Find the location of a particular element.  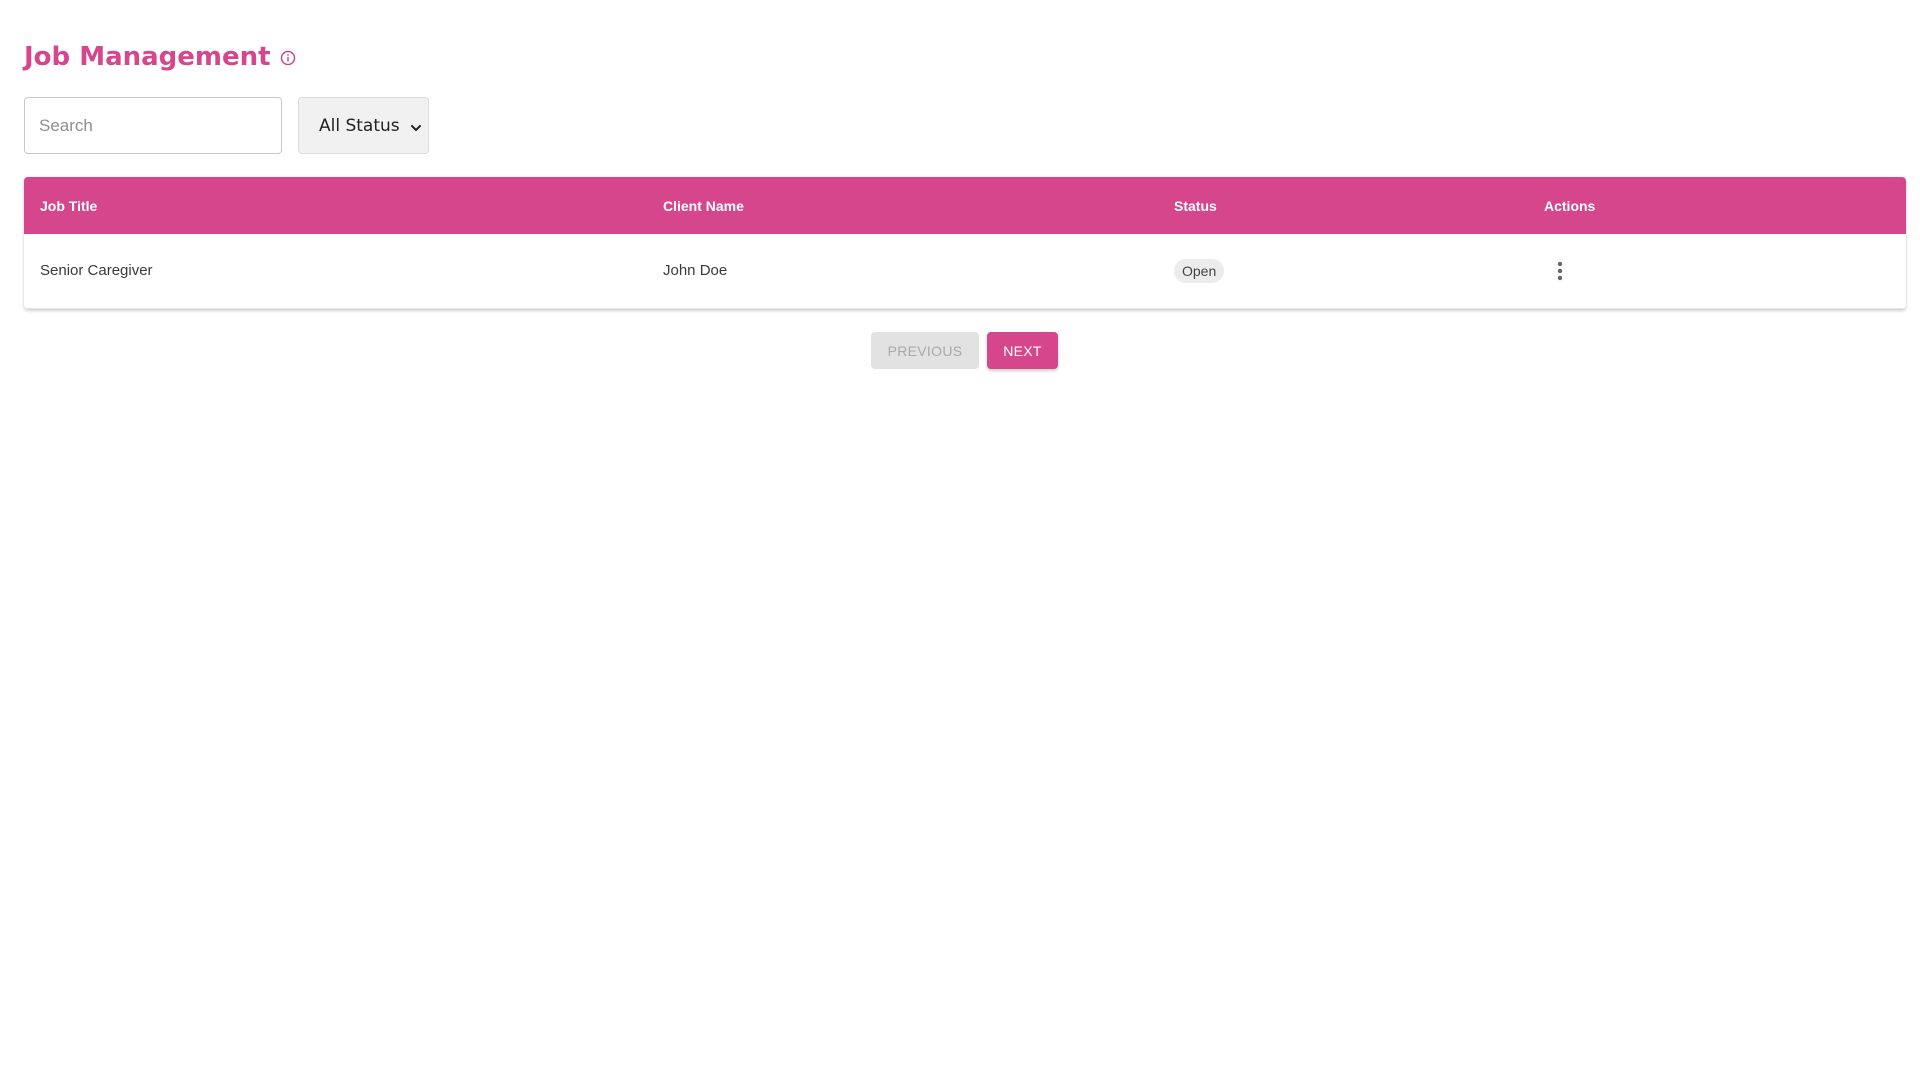

chevron-down-icon is located at coordinates (416, 125).